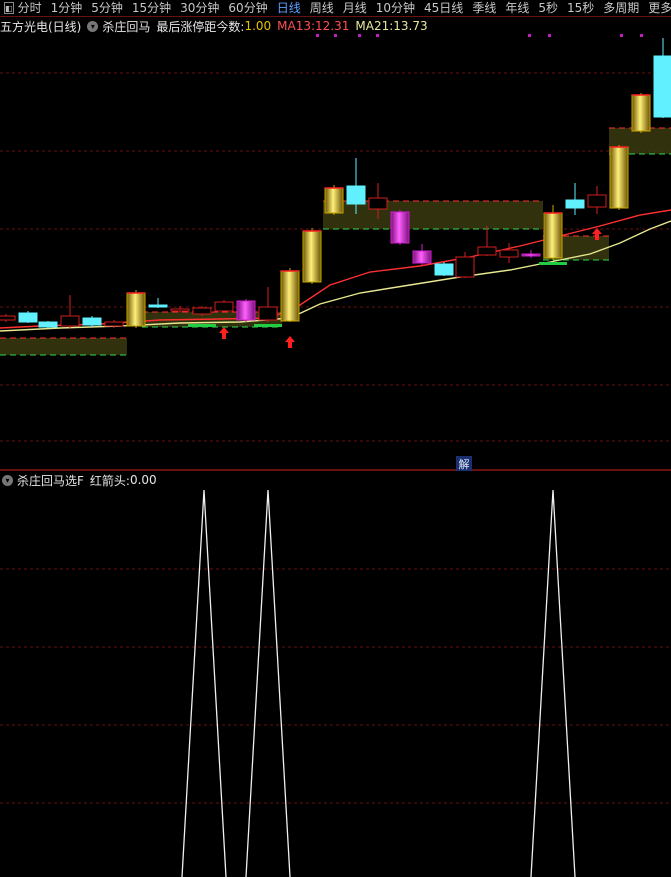 This screenshot has width=671, height=877. What do you see at coordinates (63, 346) in the screenshot?
I see `zone-box` at bounding box center [63, 346].